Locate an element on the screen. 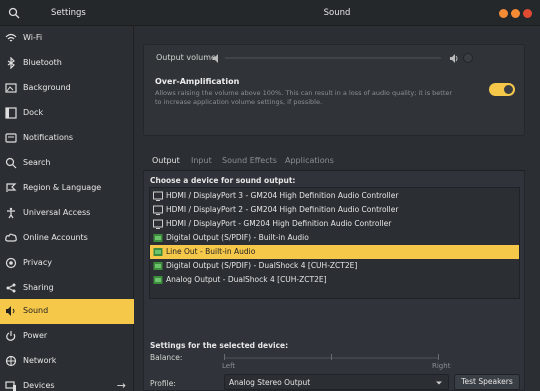  tab-output: Output is located at coordinates (166, 160).